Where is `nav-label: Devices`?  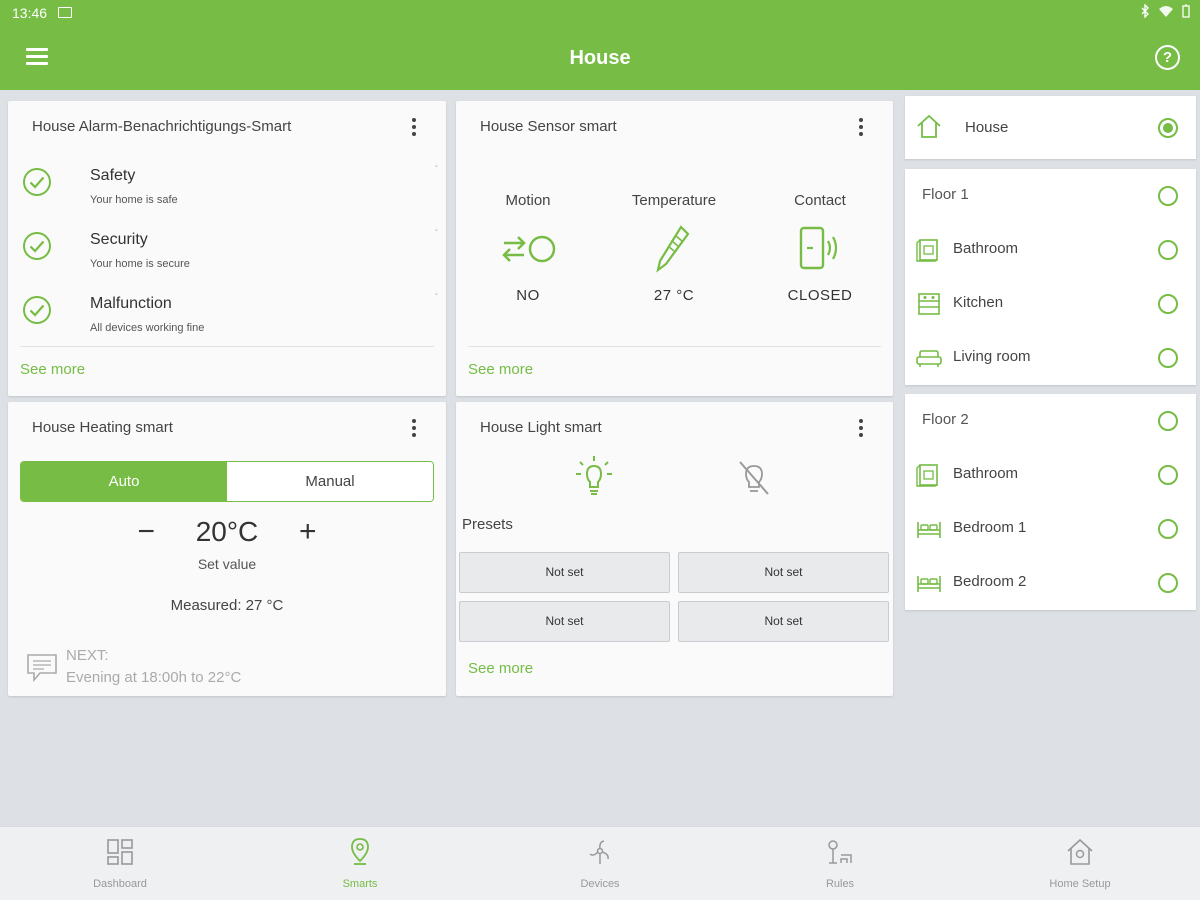
nav-label: Devices is located at coordinates (600, 884).